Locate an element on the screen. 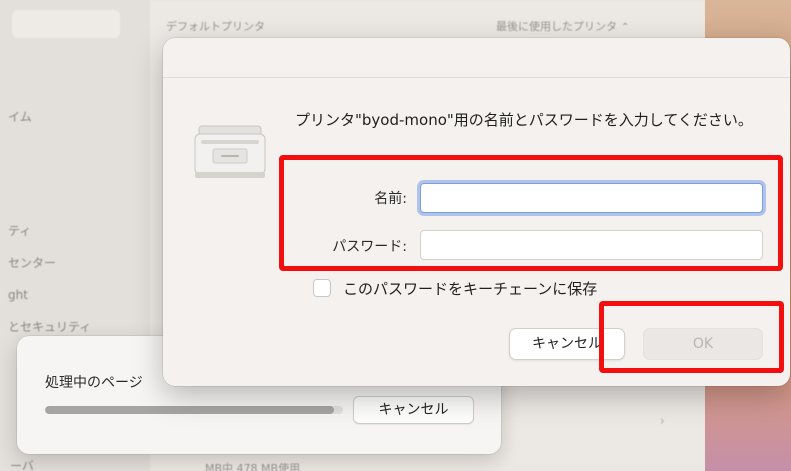 Image resolution: width=791 pixels, height=471 pixels. progress-fill is located at coordinates (190, 410).